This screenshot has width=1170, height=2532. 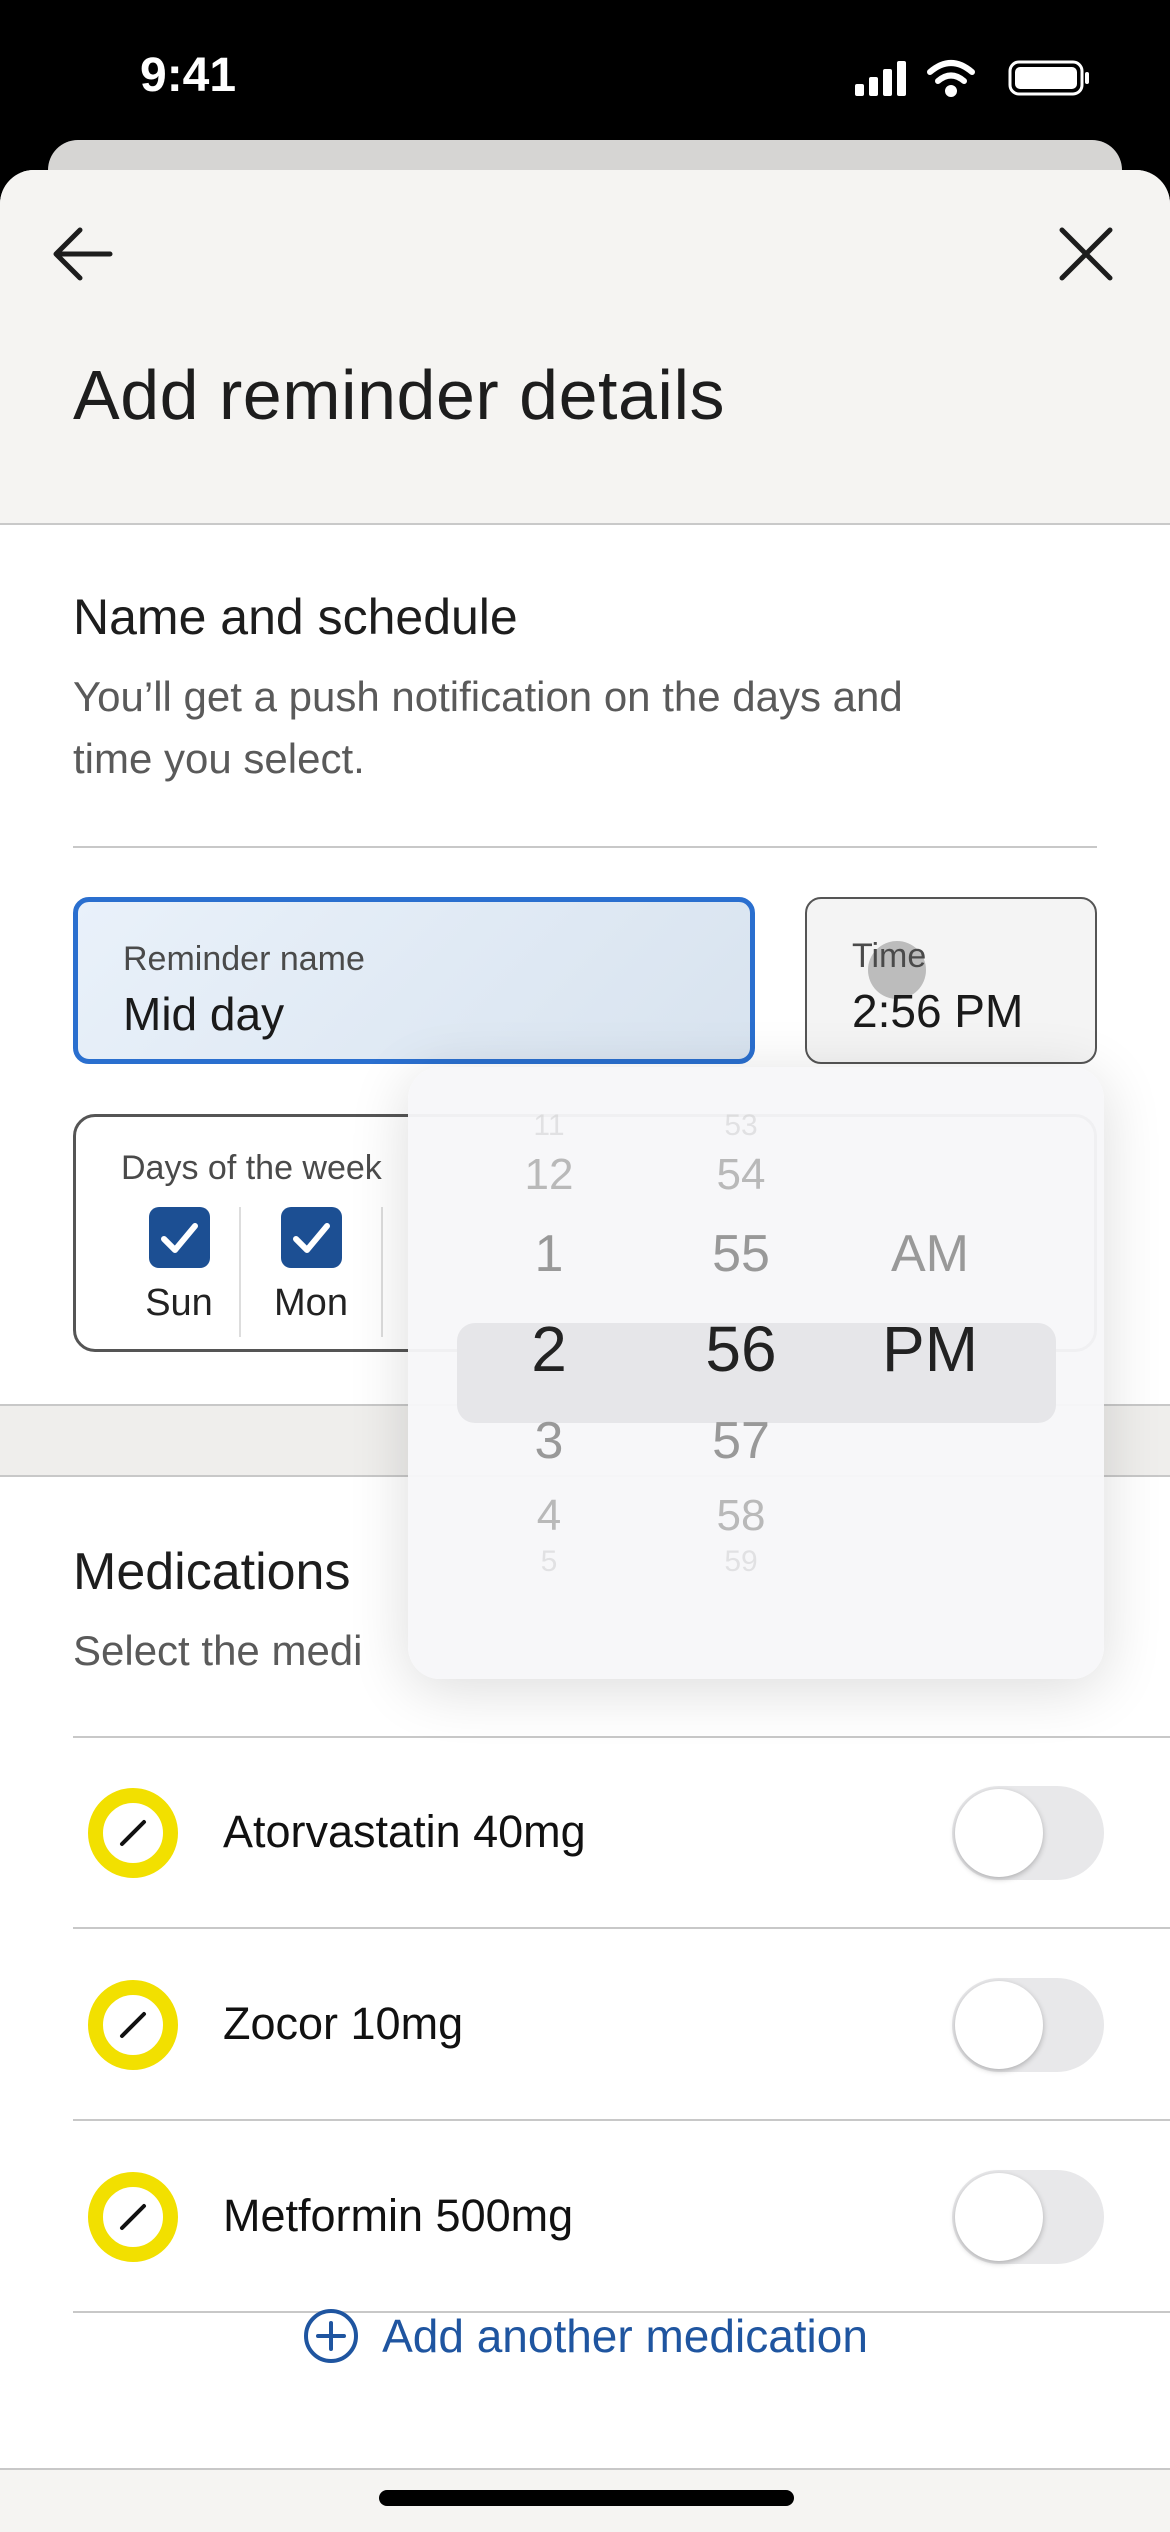 I want to click on medication-name: Atorvastatin 40mg, so click(x=404, y=1831).